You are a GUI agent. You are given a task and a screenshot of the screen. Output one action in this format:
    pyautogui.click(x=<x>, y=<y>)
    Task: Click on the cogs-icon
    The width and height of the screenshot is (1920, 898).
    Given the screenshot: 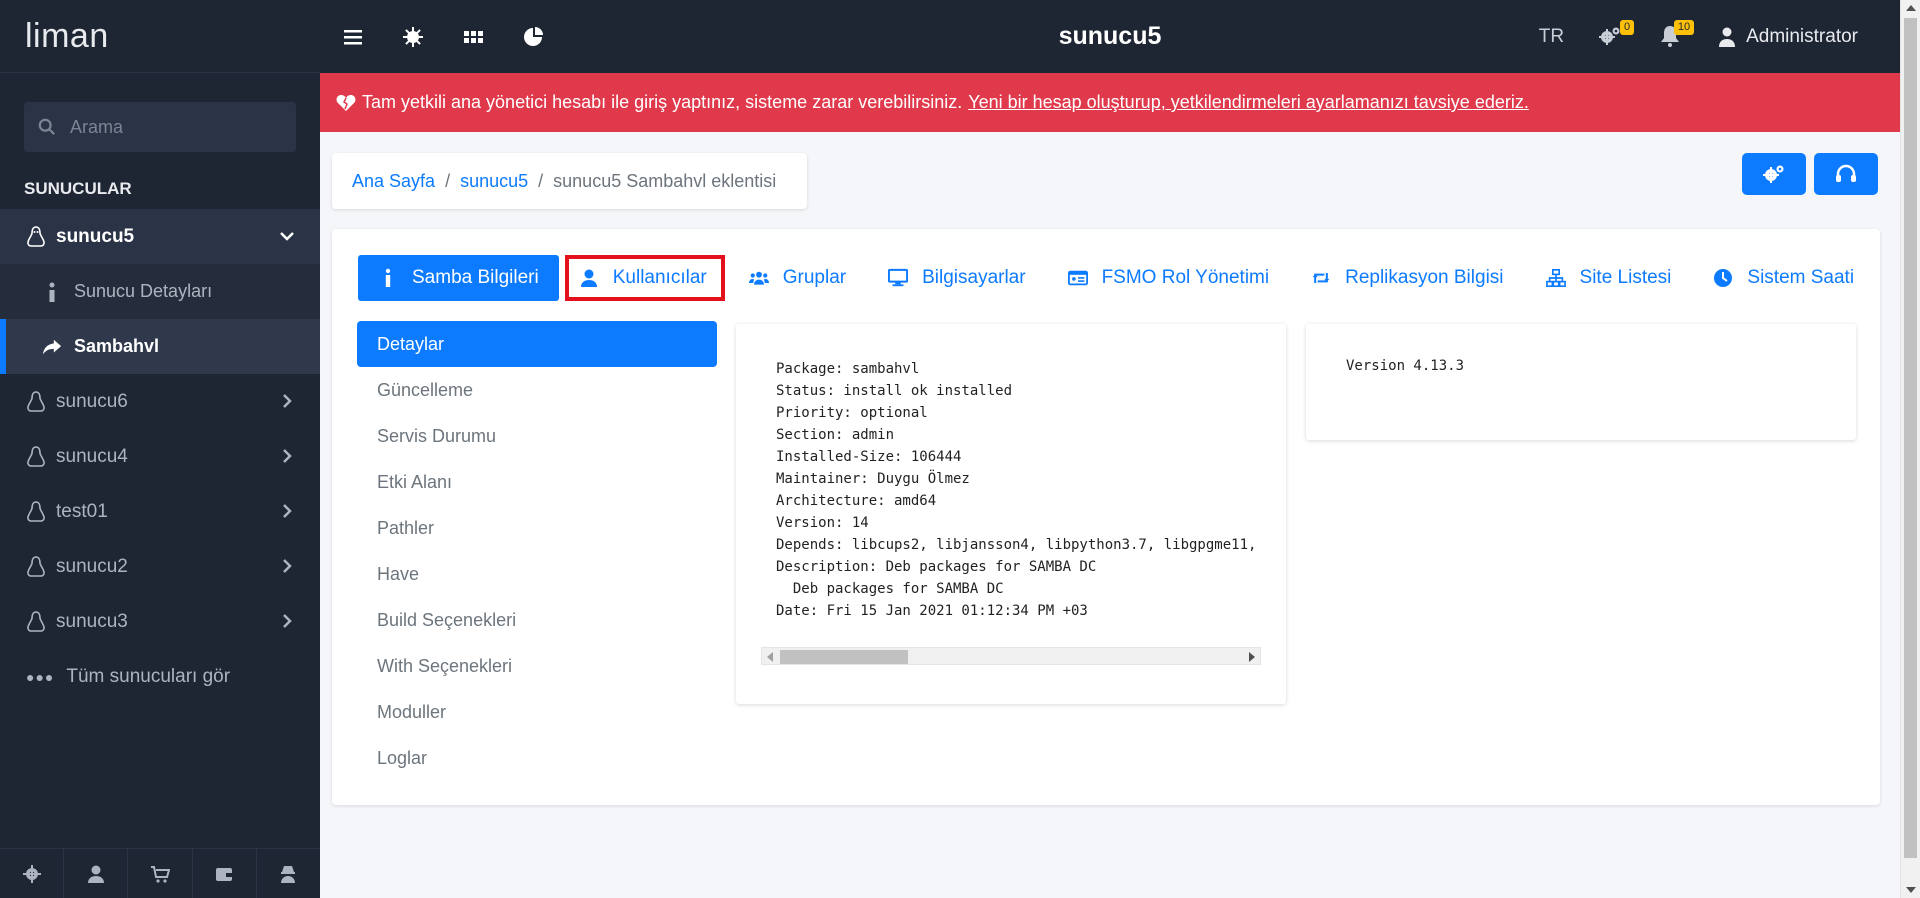 What is the action you would take?
    pyautogui.click(x=1773, y=174)
    